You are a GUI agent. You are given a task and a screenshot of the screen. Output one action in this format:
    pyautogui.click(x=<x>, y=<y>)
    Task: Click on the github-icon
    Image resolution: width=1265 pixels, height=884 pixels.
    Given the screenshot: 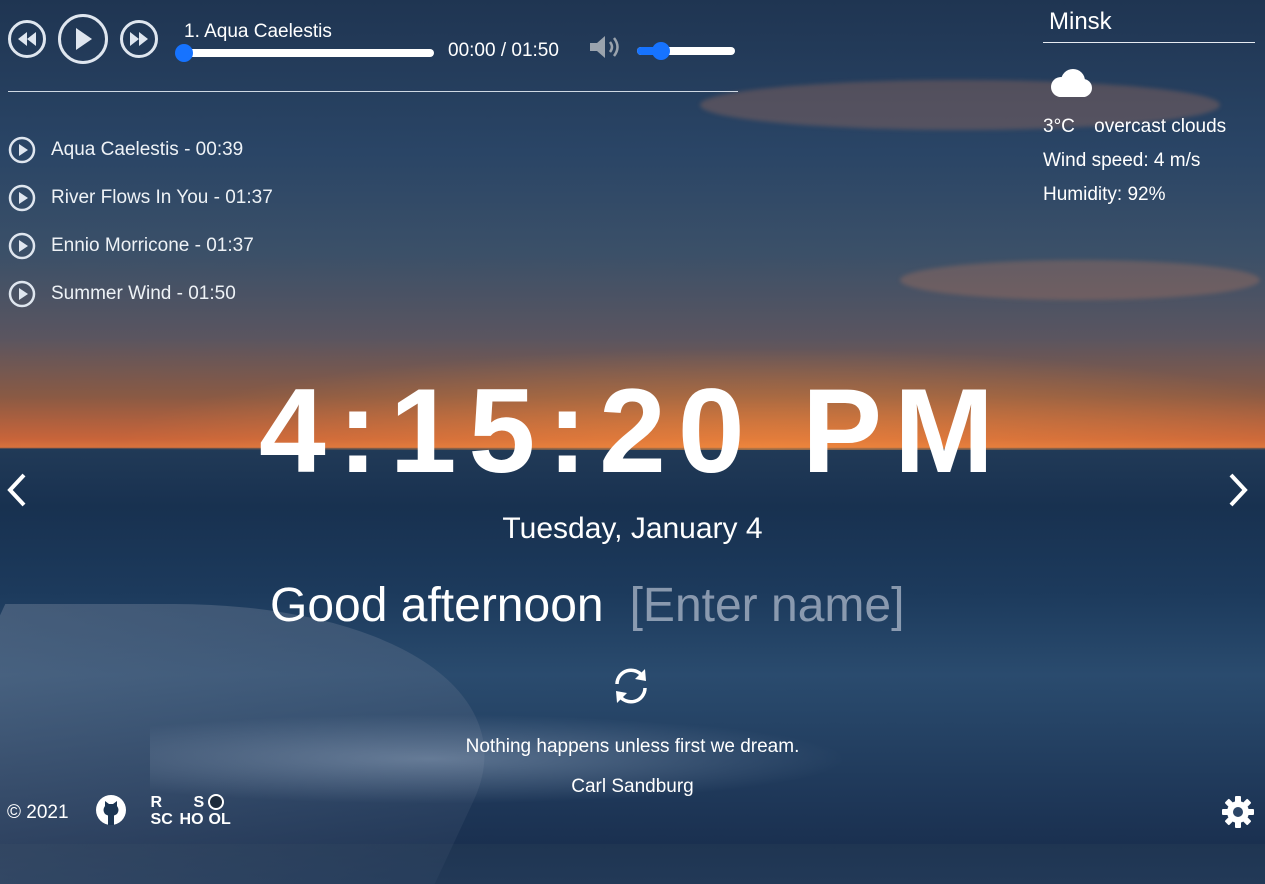 What is the action you would take?
    pyautogui.click(x=110, y=810)
    